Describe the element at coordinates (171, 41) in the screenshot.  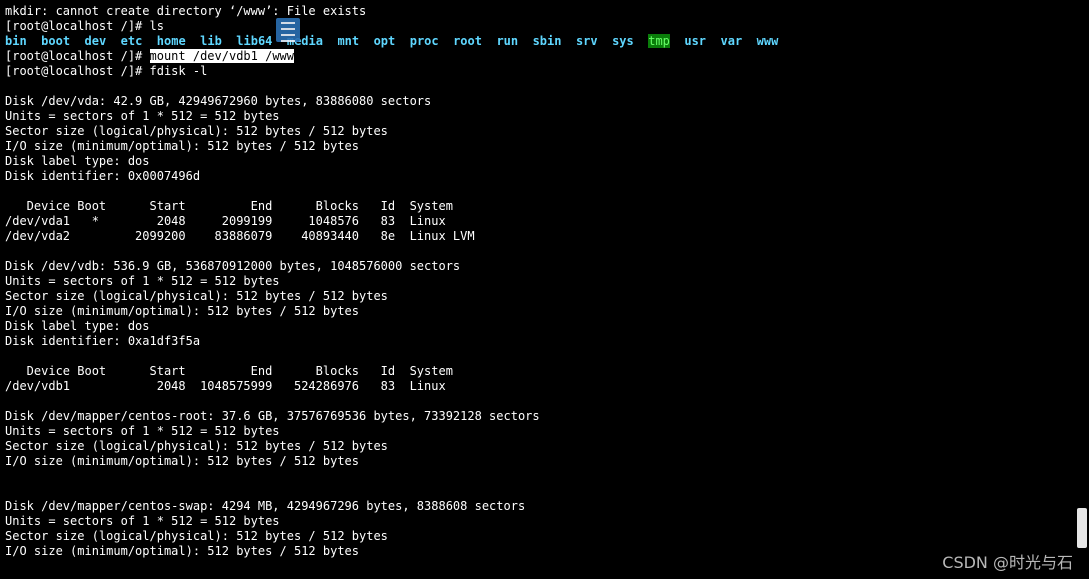
I see `ls-entry-home: home` at that location.